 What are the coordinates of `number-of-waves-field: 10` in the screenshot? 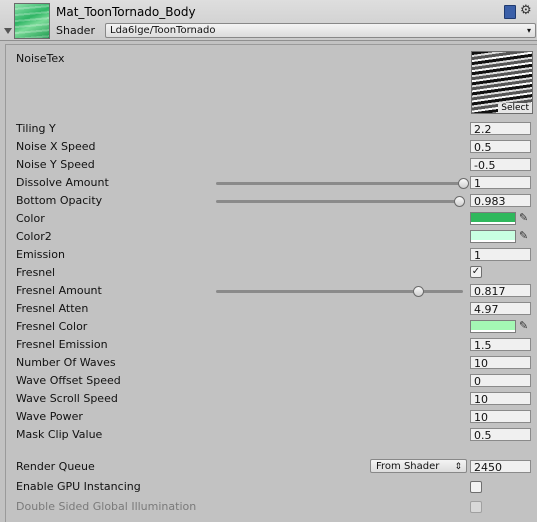 It's located at (500, 363).